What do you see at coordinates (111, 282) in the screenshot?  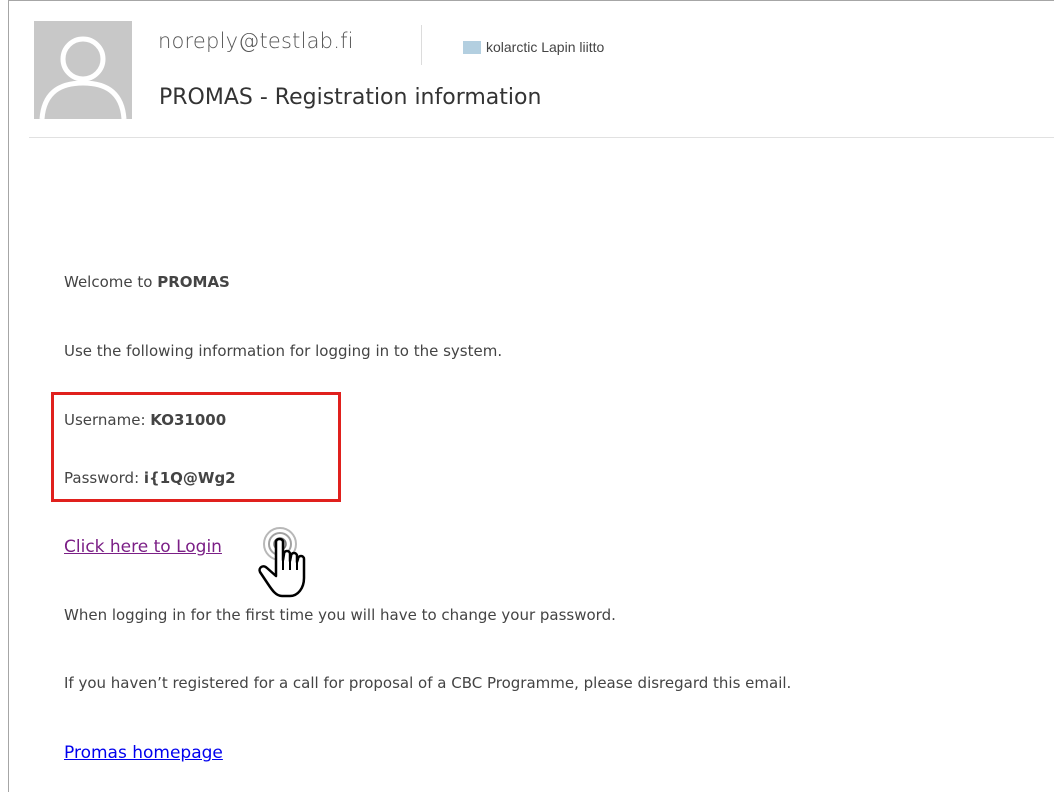 I see `welcome-prefix: Welcome to` at bounding box center [111, 282].